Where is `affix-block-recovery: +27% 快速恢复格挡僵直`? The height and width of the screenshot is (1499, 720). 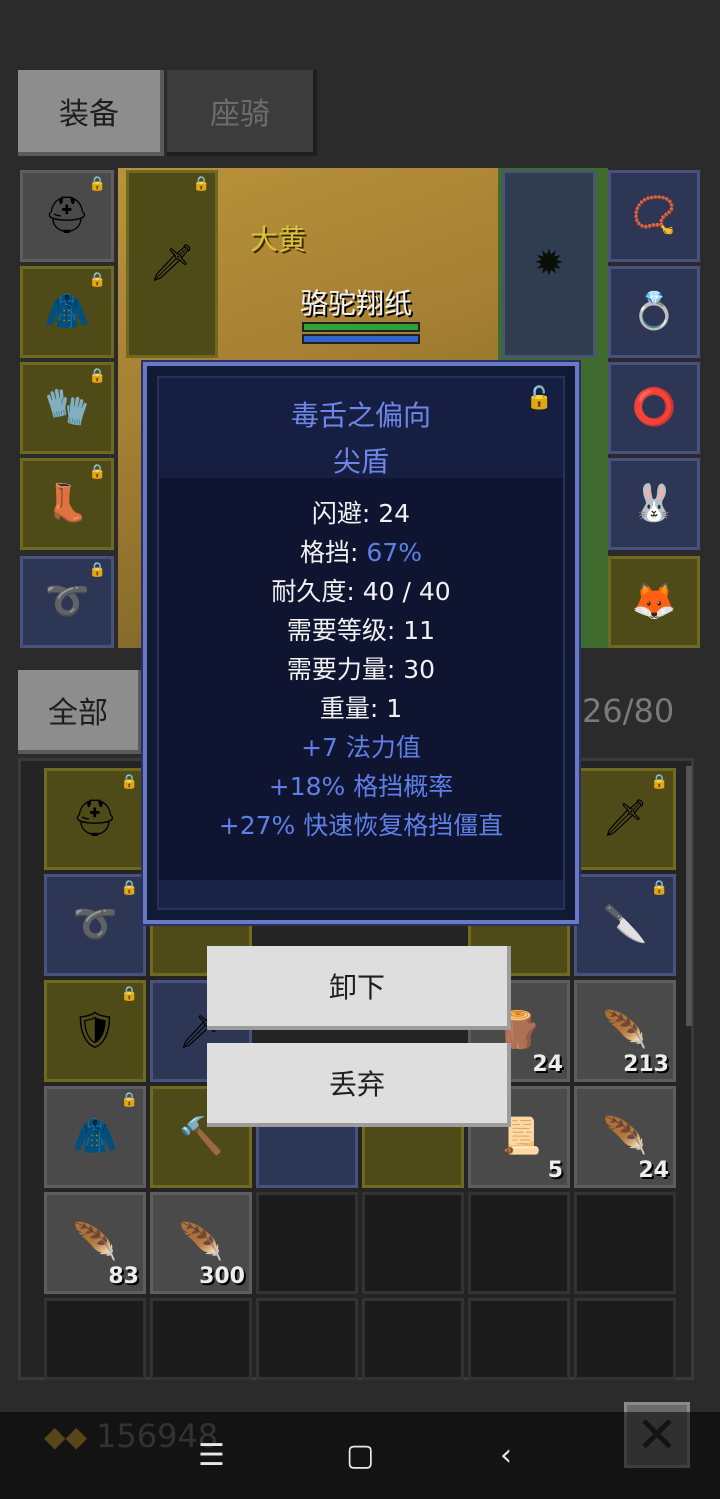
affix-block-recovery: +27% 快速恢复格挡僵直 is located at coordinates (361, 825).